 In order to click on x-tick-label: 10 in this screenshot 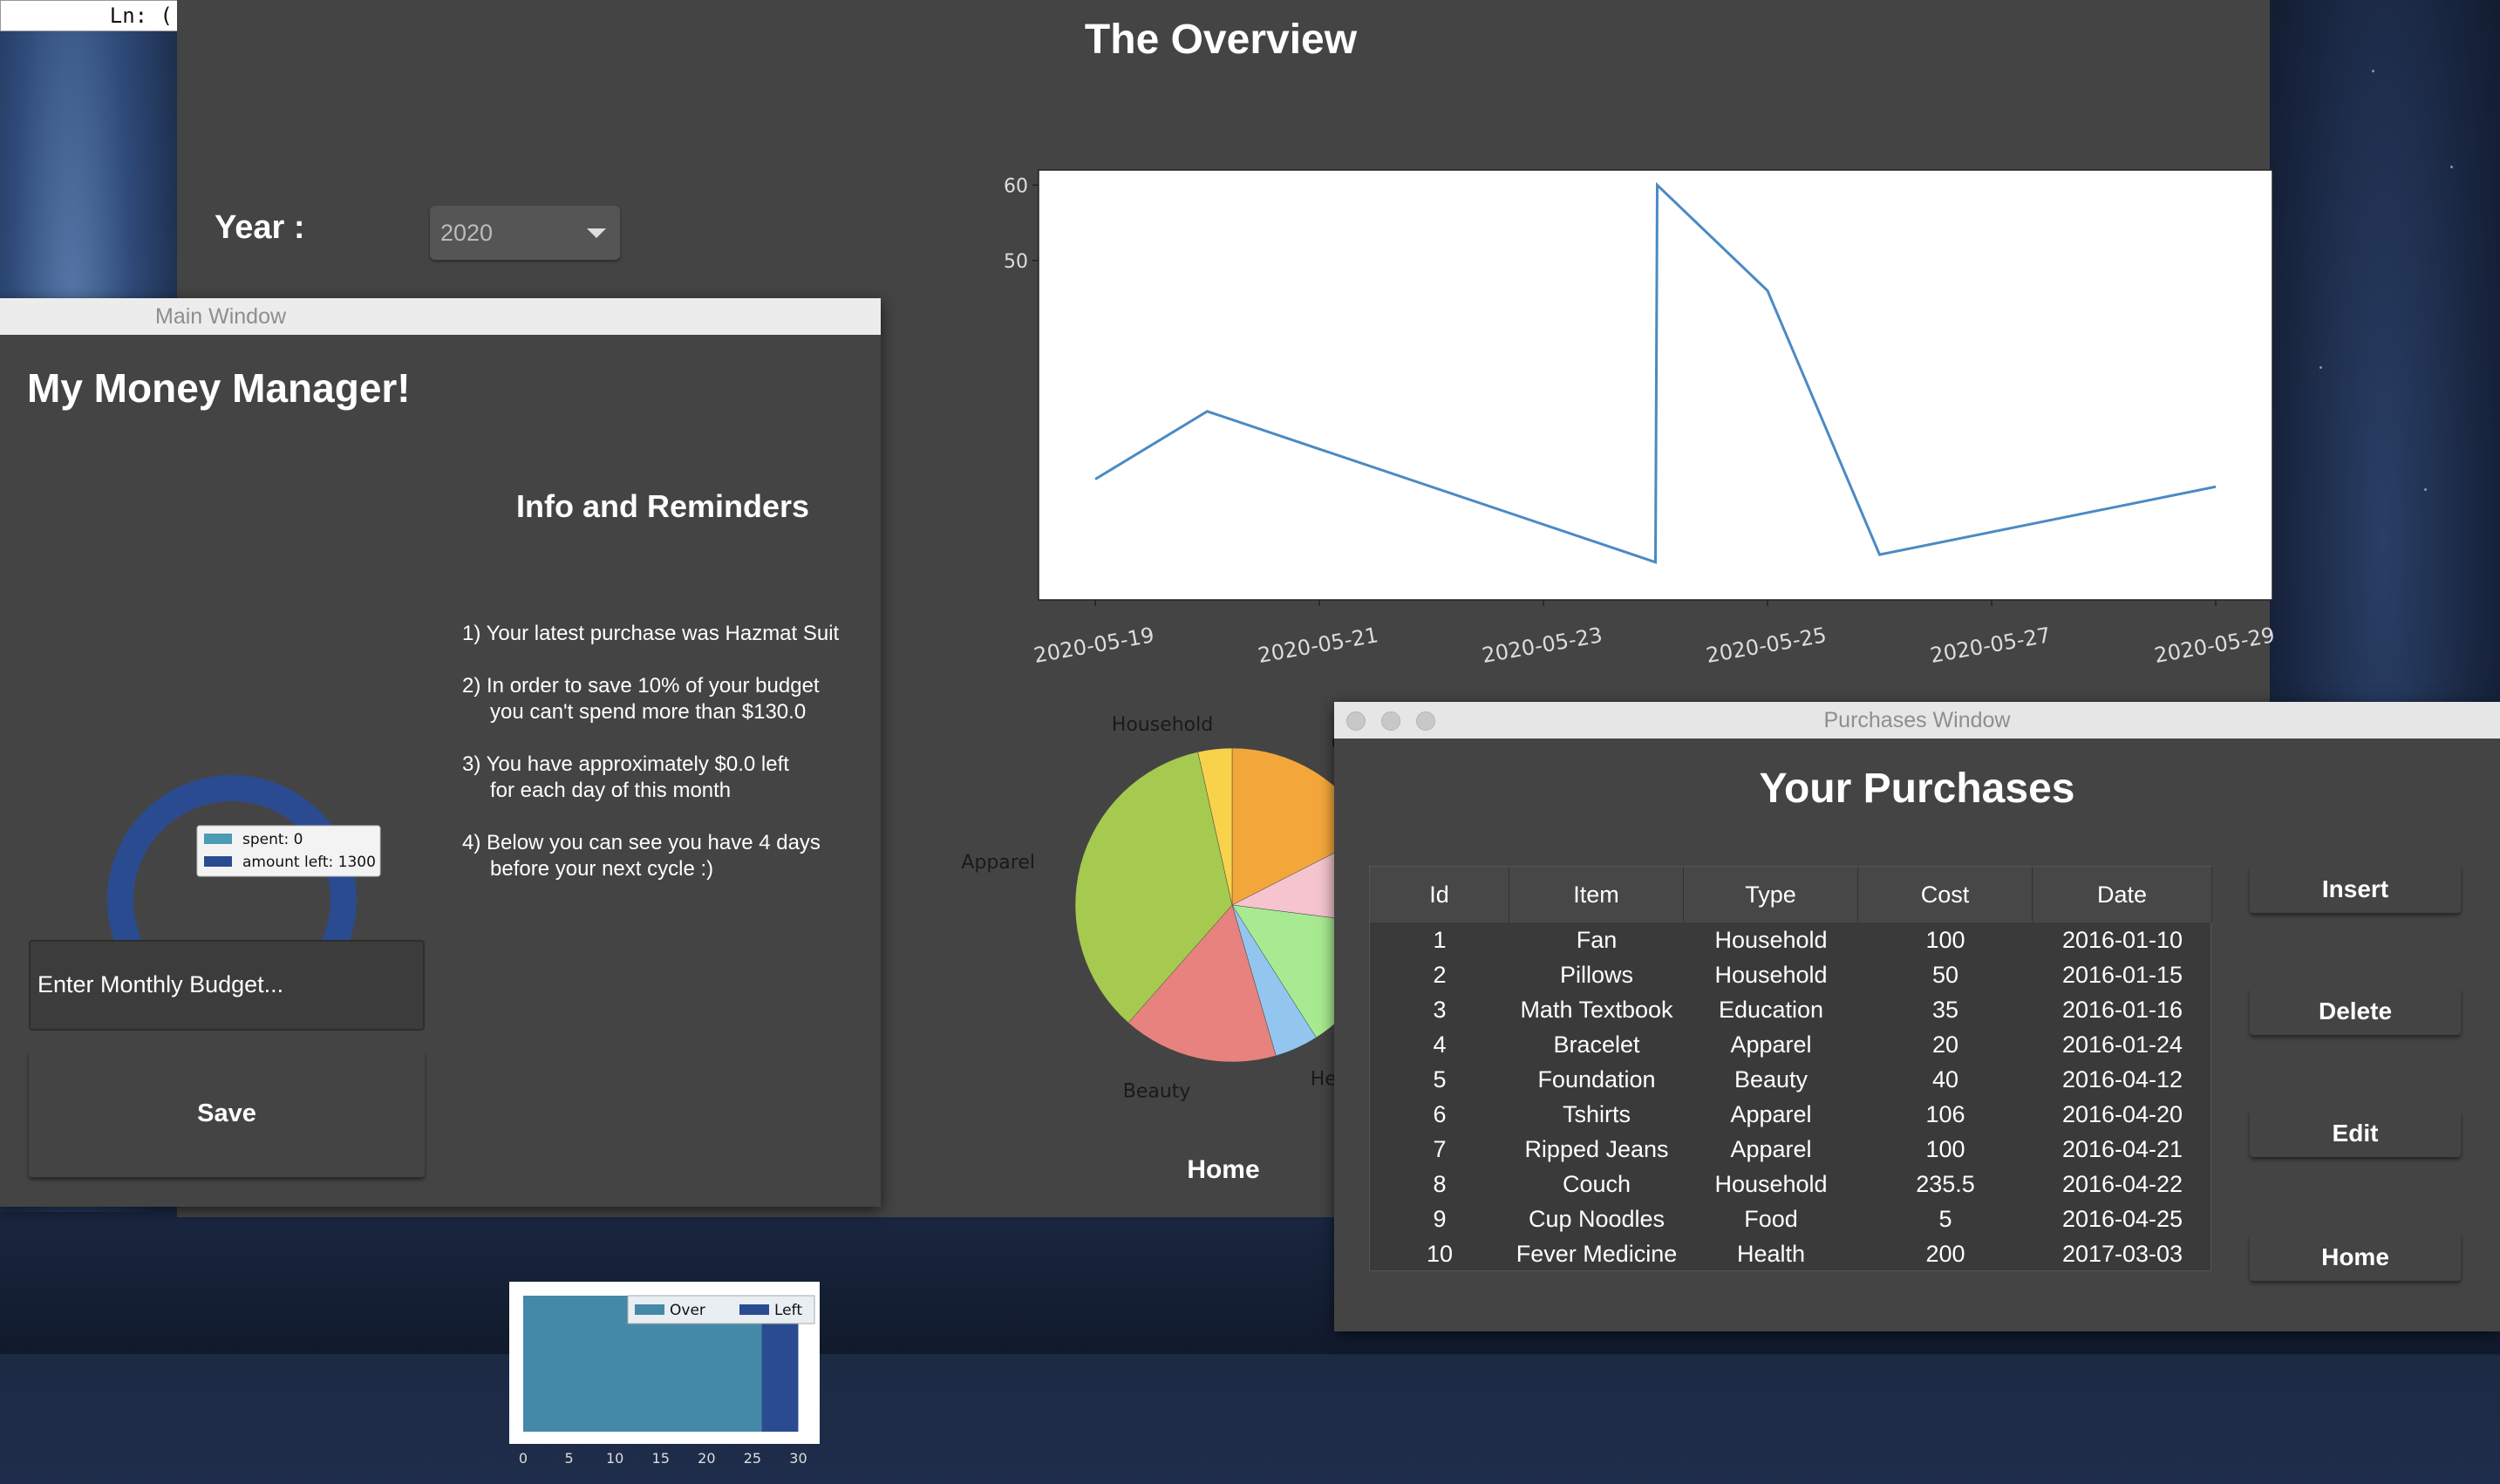, I will do `click(614, 1458)`.